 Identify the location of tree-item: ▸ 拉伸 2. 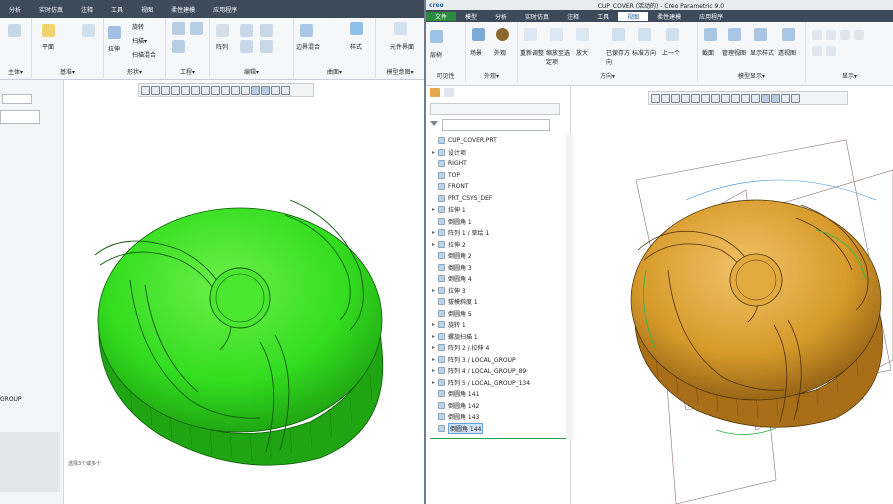
(497, 245).